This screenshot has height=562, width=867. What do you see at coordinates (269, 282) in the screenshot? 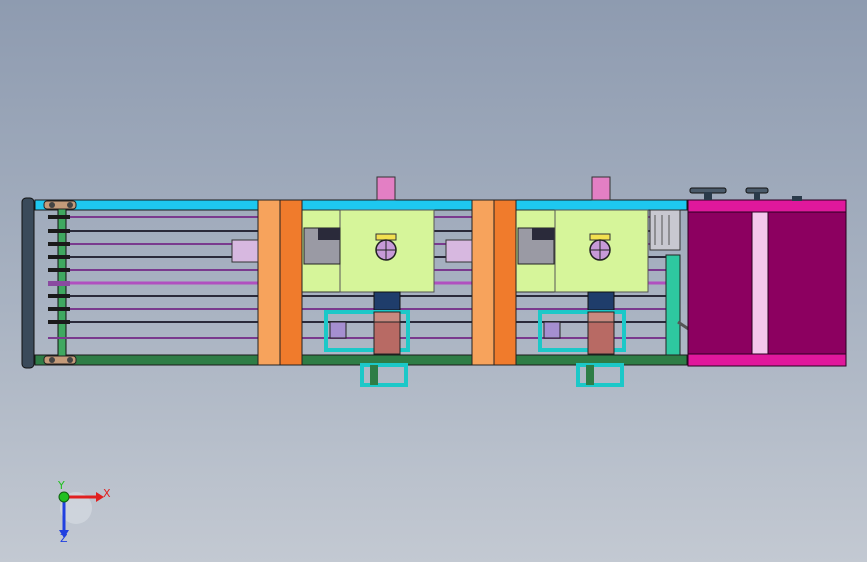
I see `orange-column-1a` at bounding box center [269, 282].